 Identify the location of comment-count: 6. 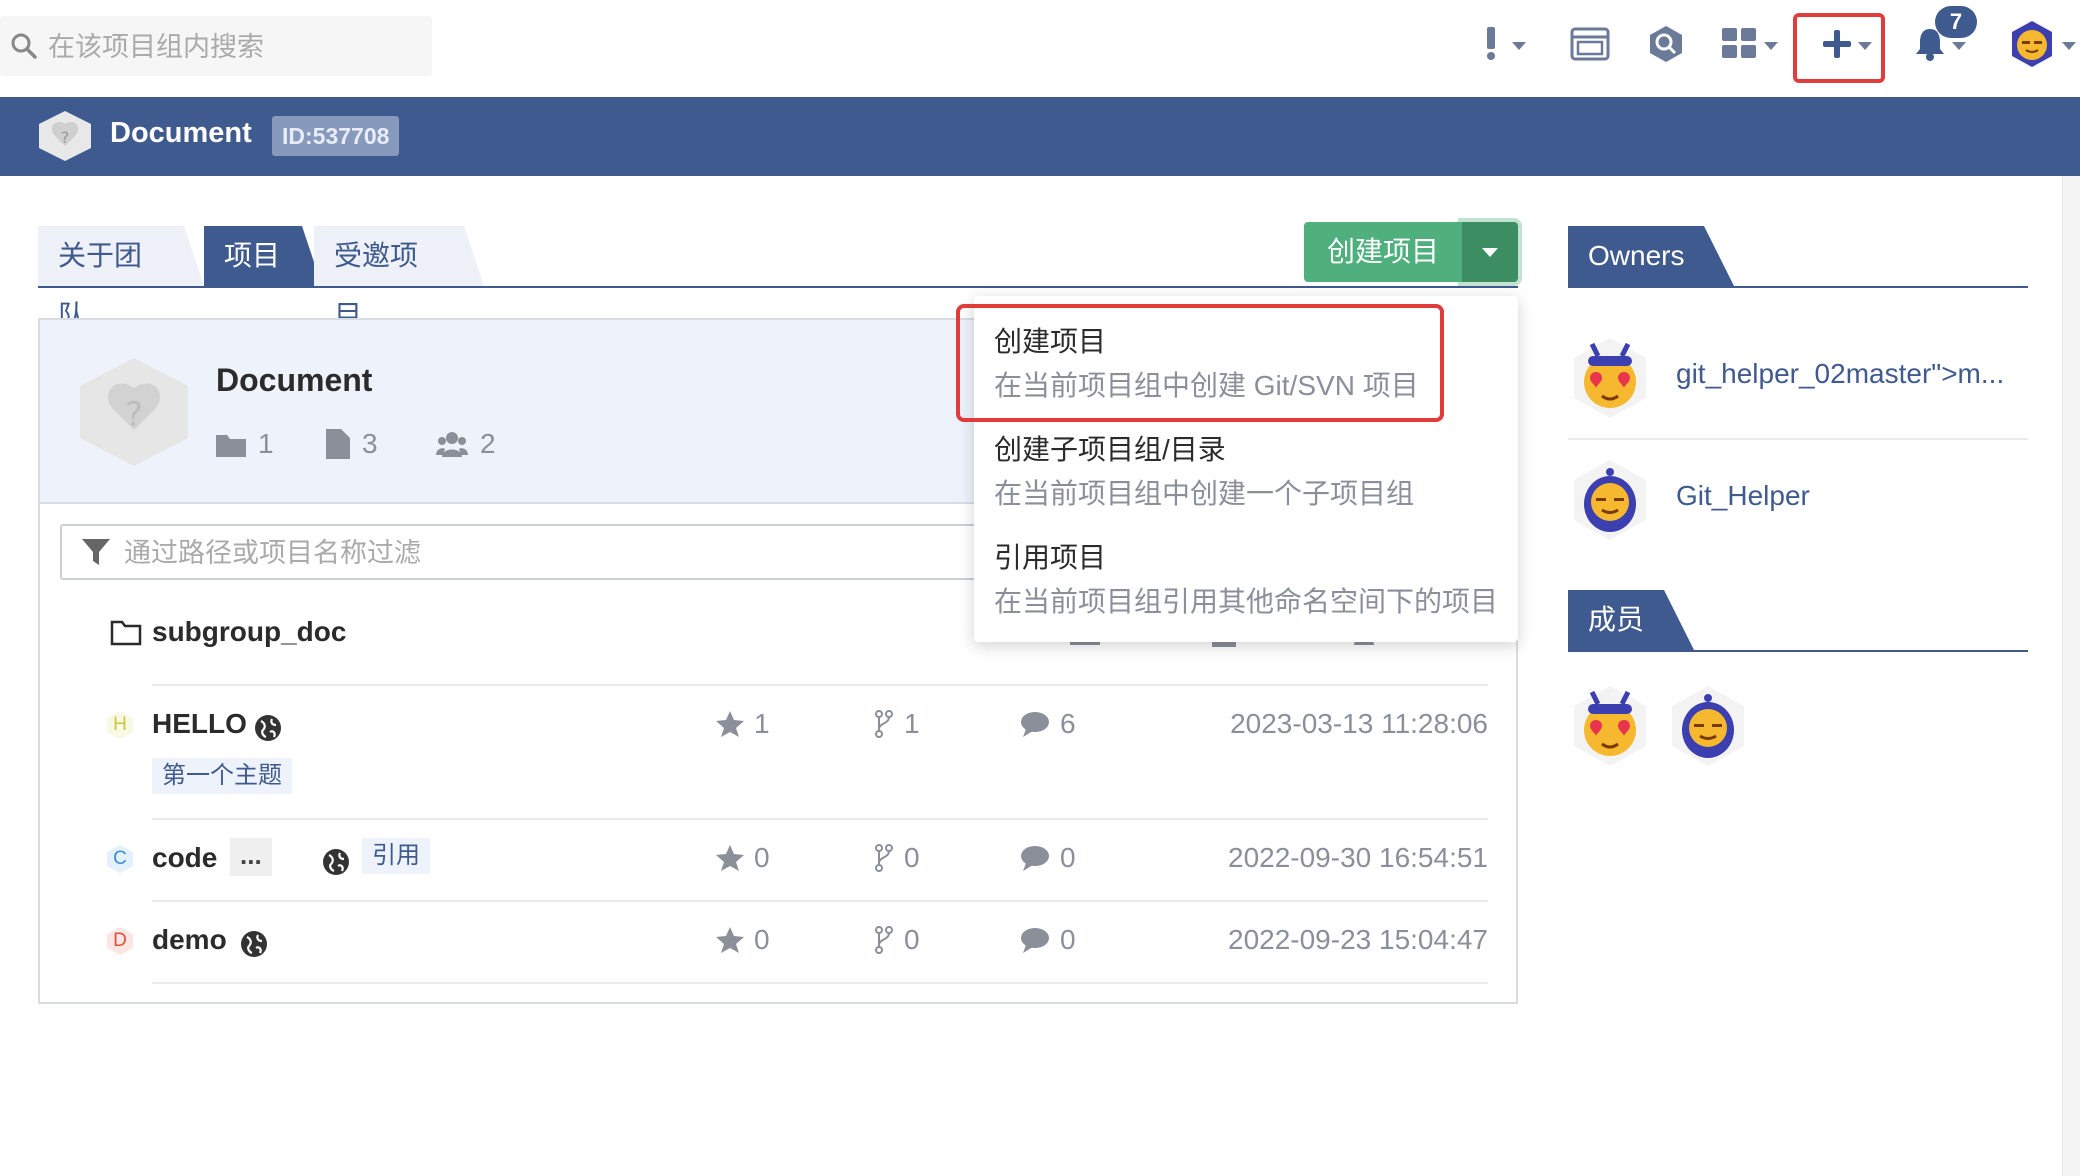
(1048, 724).